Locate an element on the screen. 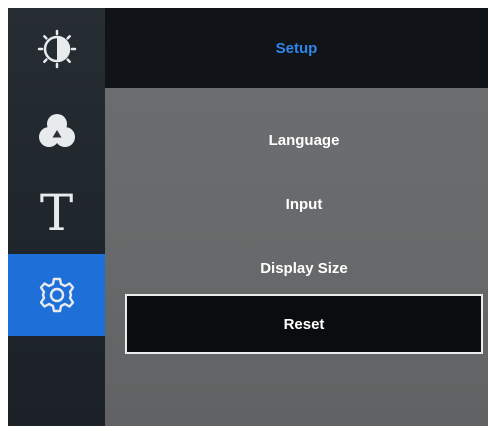 This screenshot has height=431, width=492. sidebar-item-setup is located at coordinates (56, 295).